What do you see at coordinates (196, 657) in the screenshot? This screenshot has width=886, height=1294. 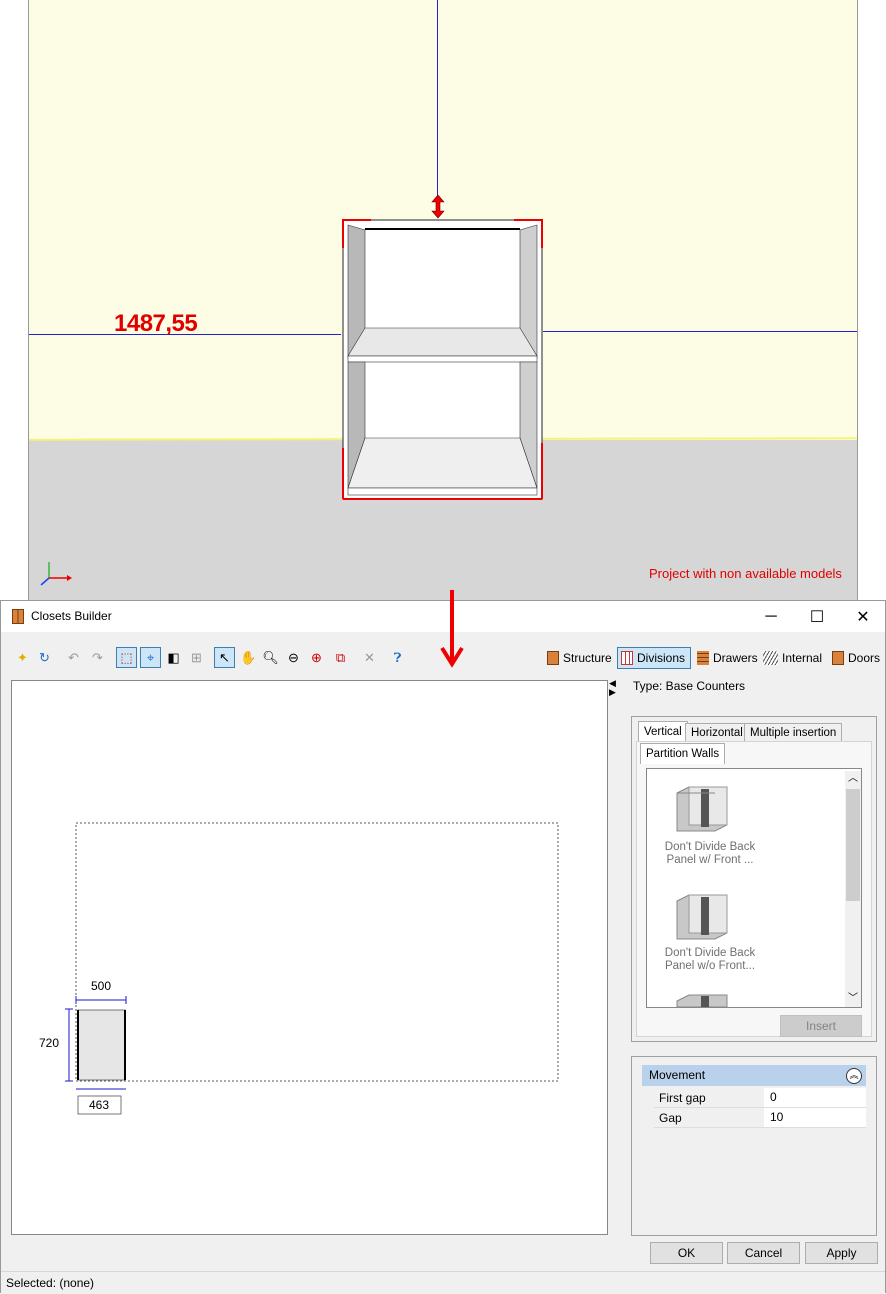 I see `grid-icon: ⊞` at bounding box center [196, 657].